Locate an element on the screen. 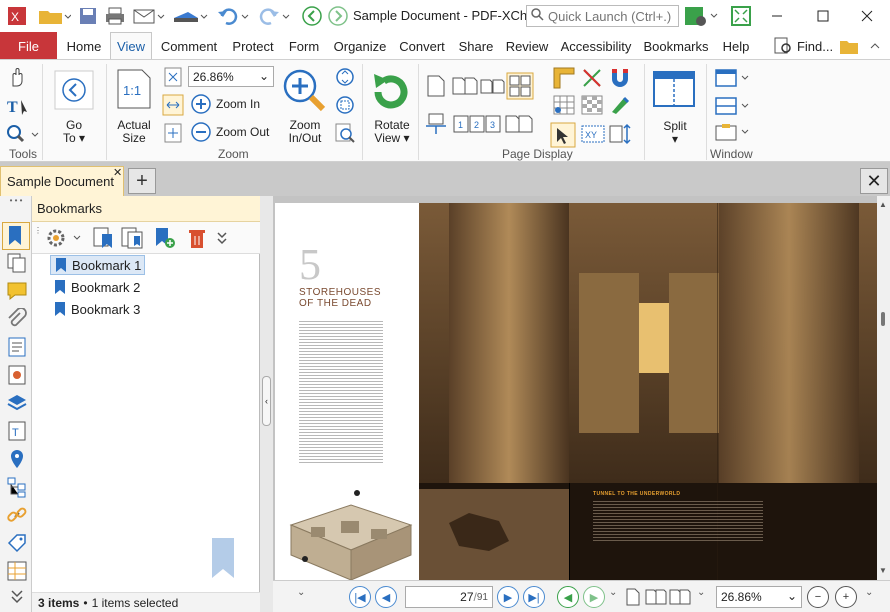  tab-home: Home is located at coordinates (84, 46).